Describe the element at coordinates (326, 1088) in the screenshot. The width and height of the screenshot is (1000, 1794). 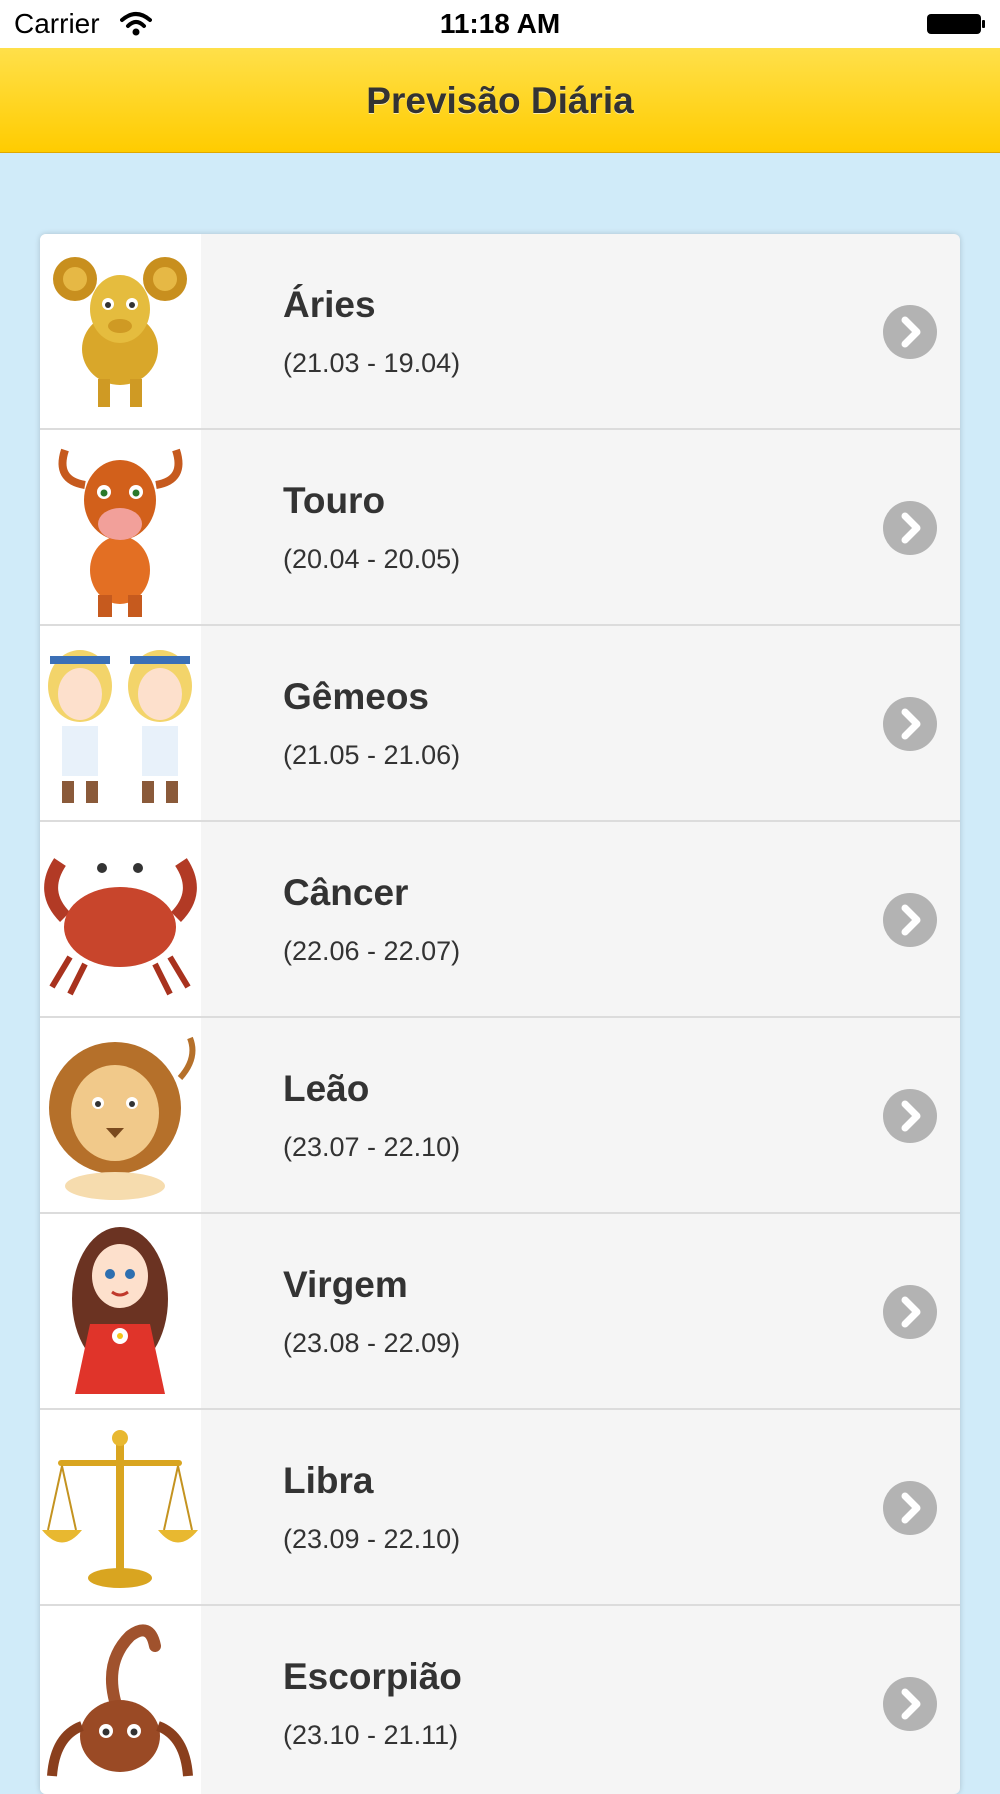
I see `sign-name: Leão` at that location.